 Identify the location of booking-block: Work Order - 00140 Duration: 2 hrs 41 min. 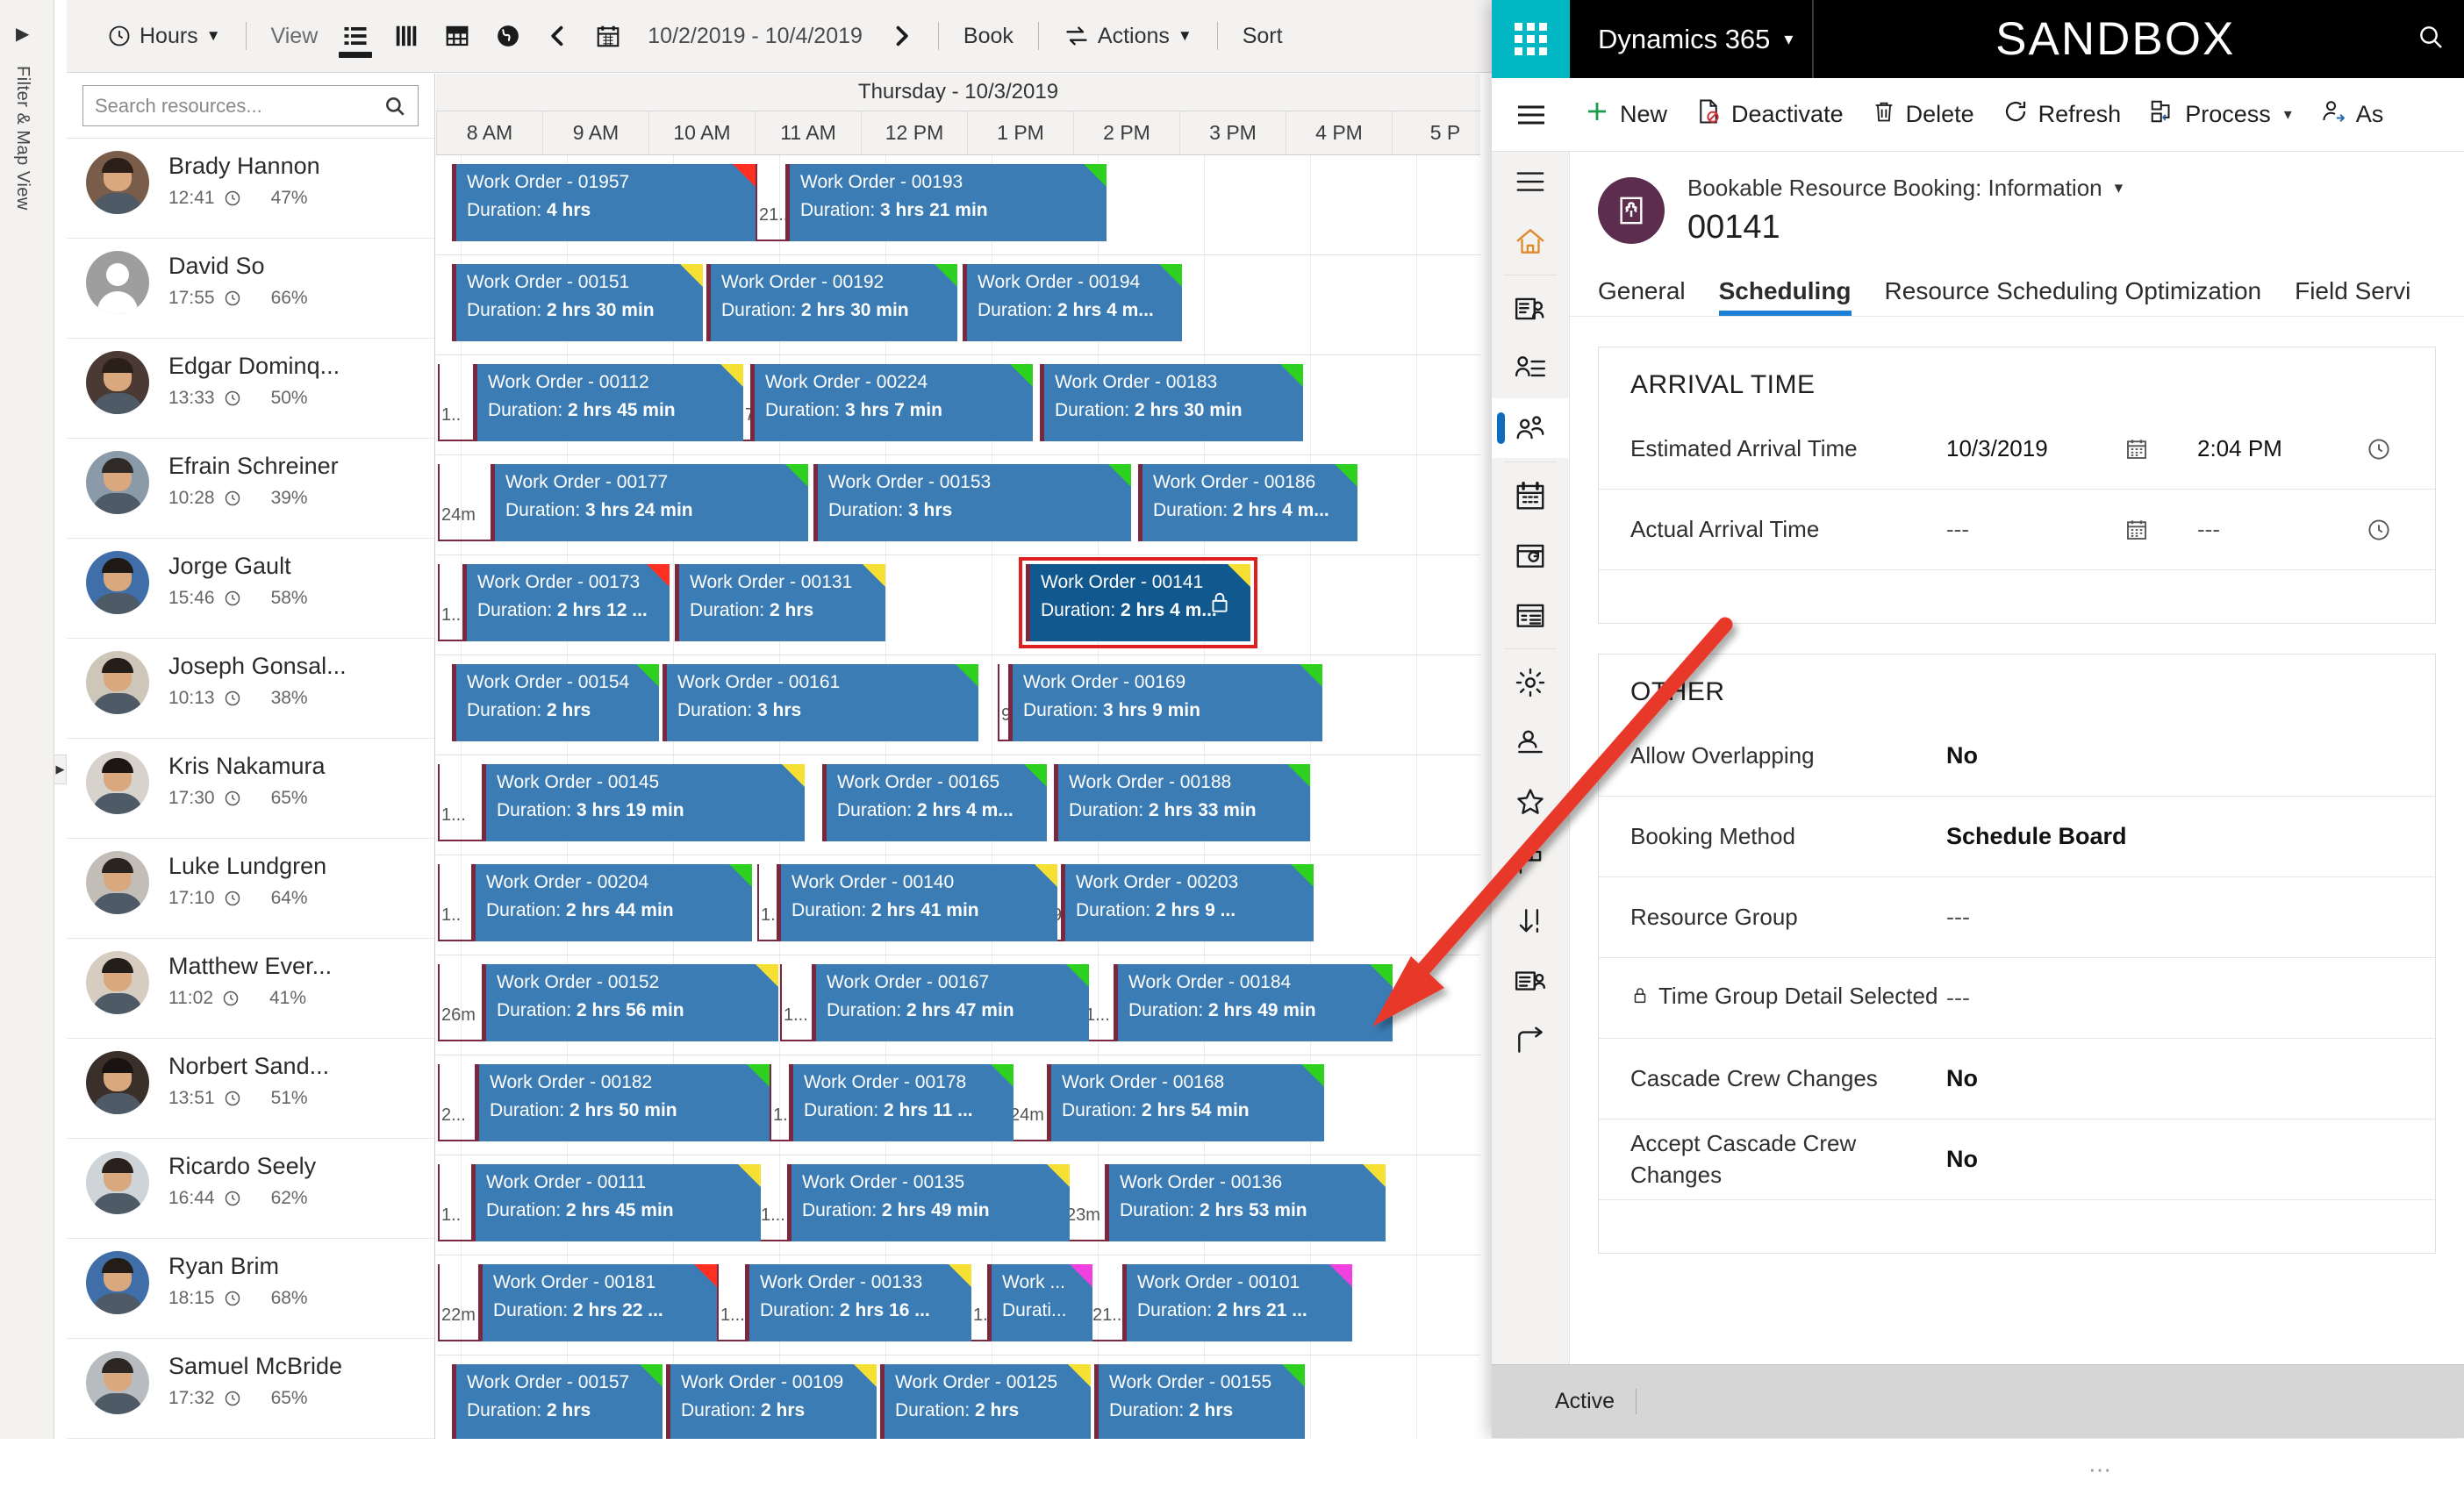
(917, 902).